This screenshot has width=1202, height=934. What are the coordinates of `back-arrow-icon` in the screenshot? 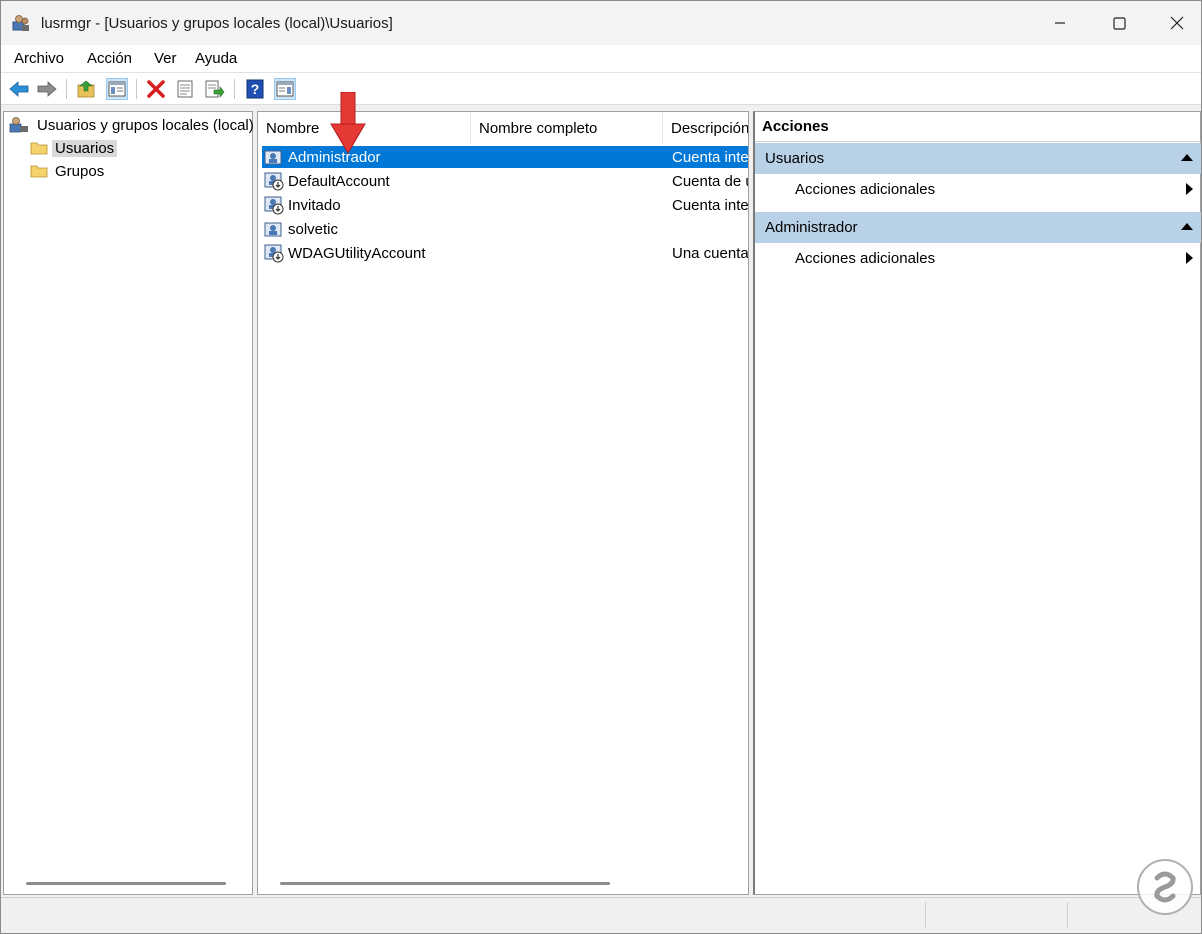 It's located at (19, 89).